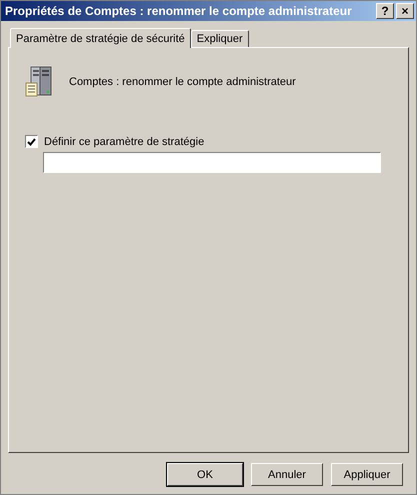 This screenshot has width=417, height=495. I want to click on checkbox-label: Définir ce paramètre de stratégie, so click(124, 142).